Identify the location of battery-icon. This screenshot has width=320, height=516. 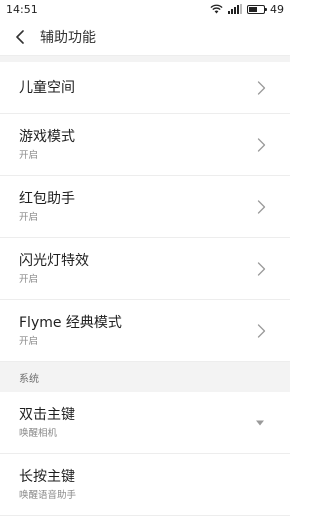
(257, 9).